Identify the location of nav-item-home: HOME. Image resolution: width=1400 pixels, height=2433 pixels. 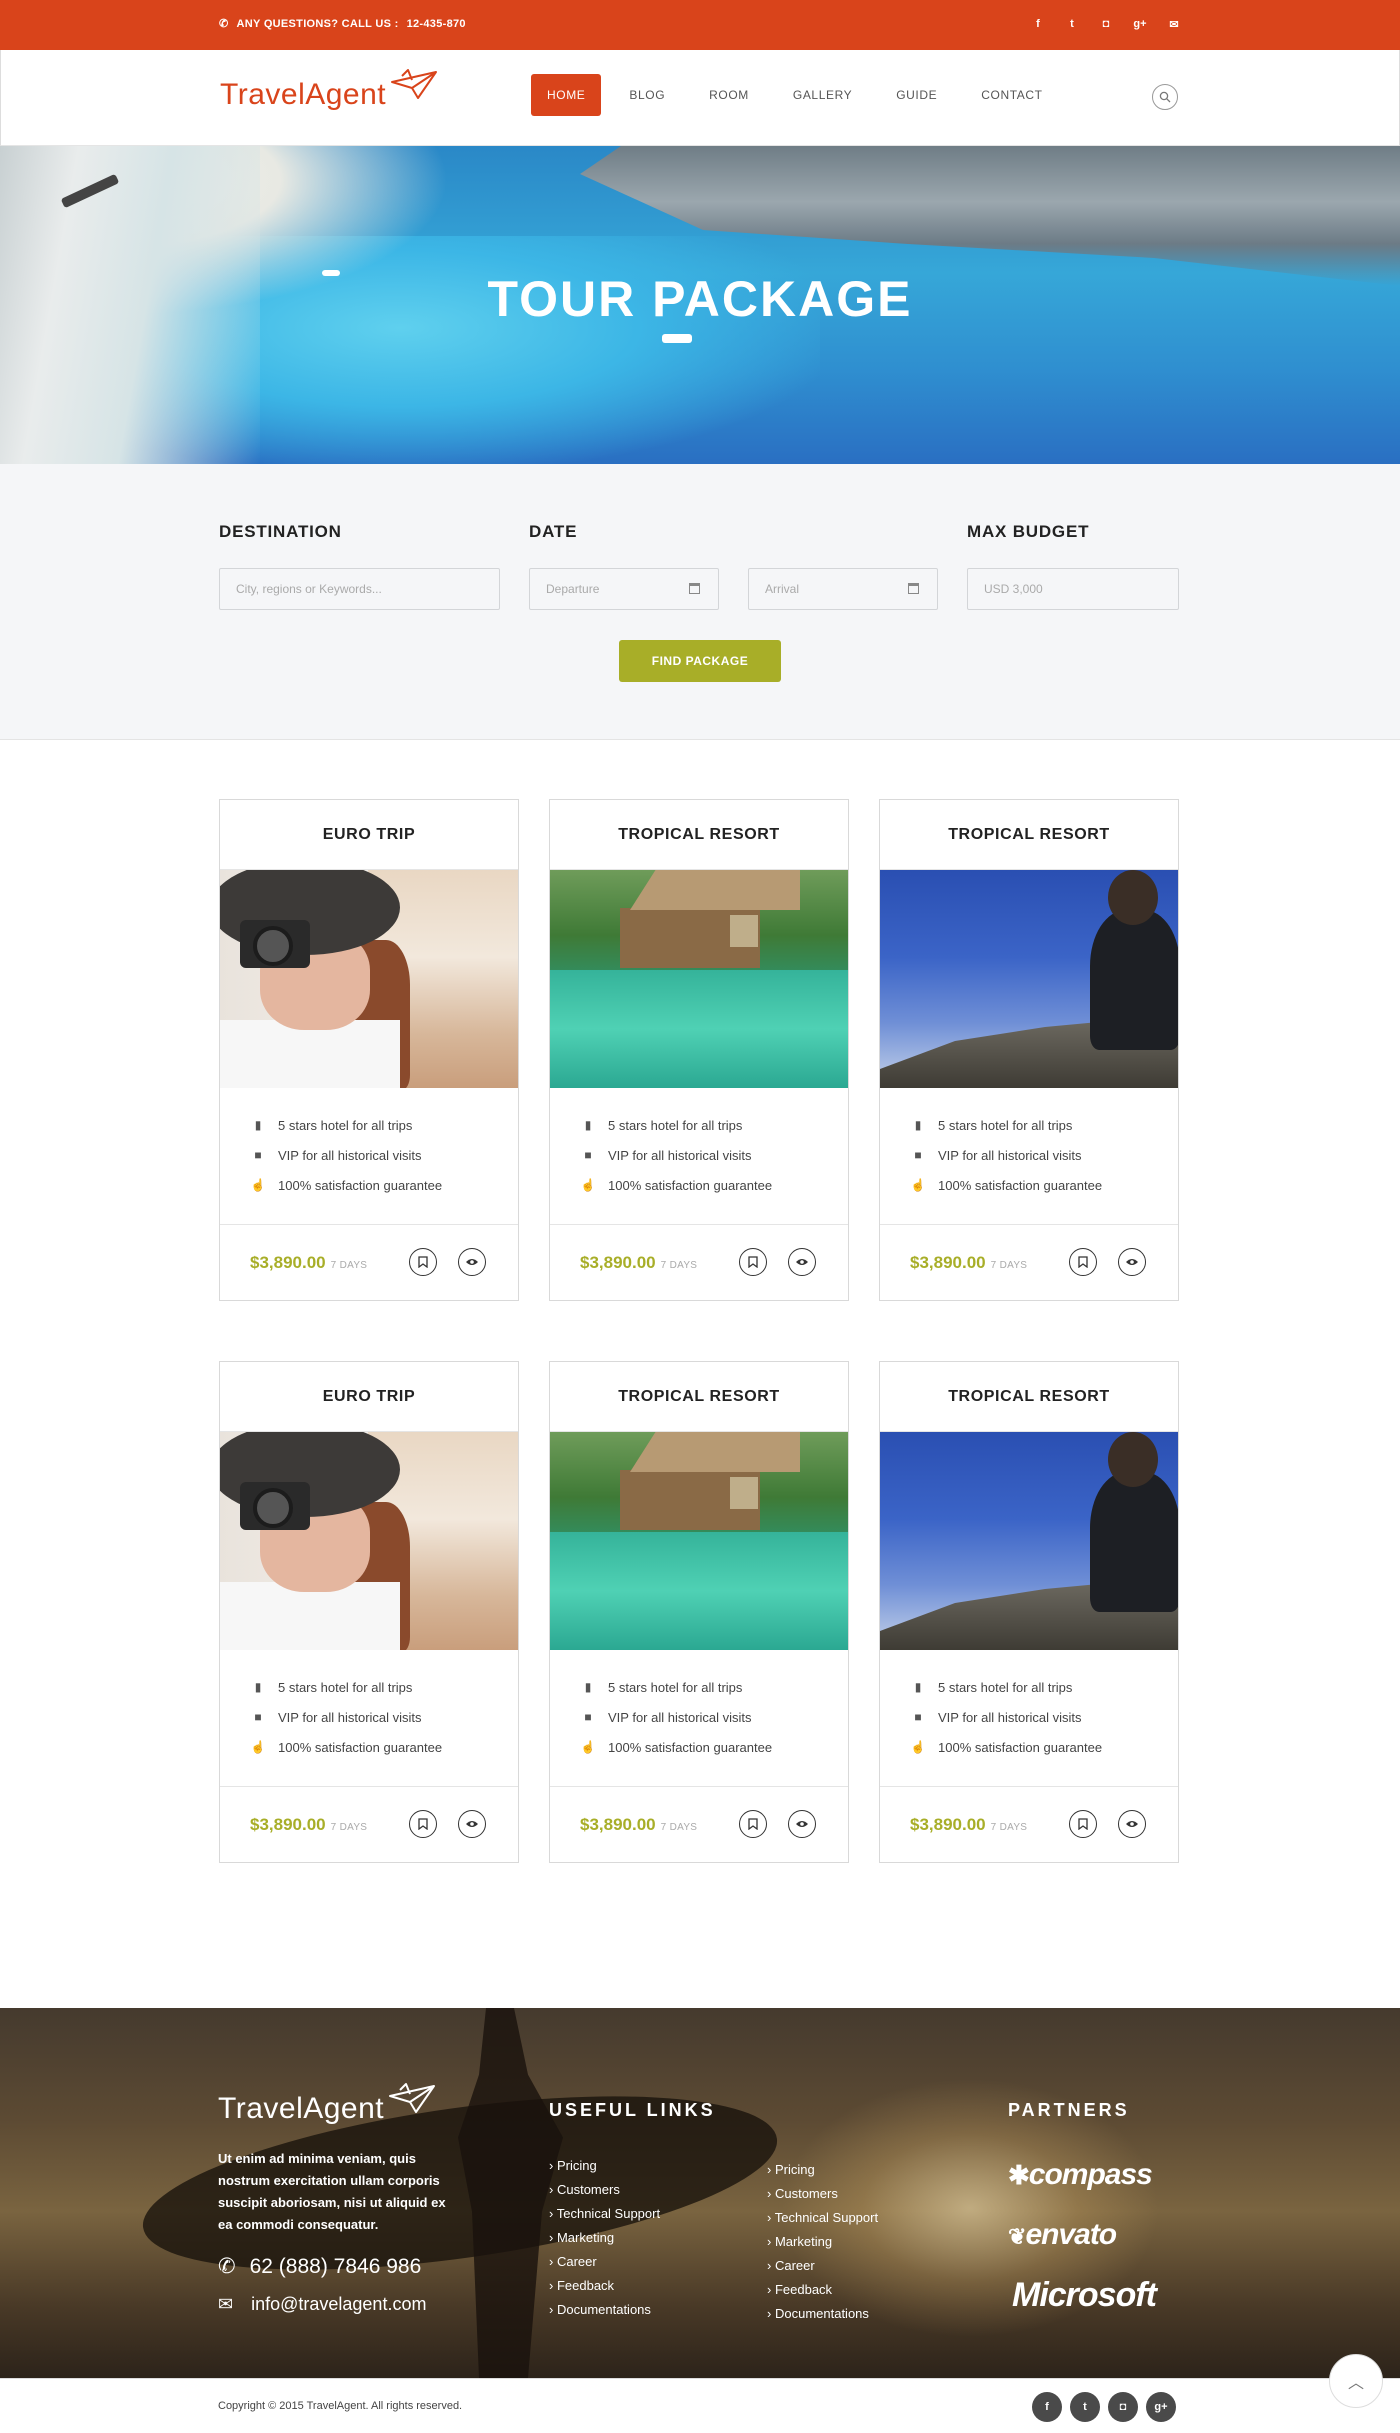
(566, 95).